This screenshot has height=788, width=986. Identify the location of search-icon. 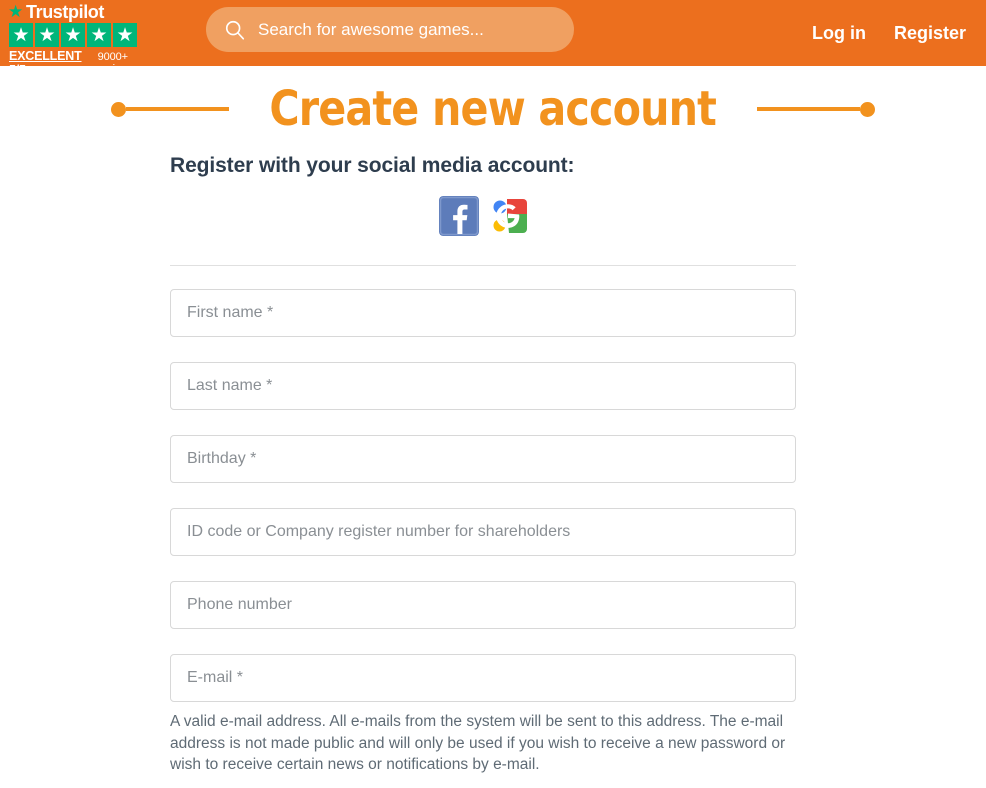
(235, 30).